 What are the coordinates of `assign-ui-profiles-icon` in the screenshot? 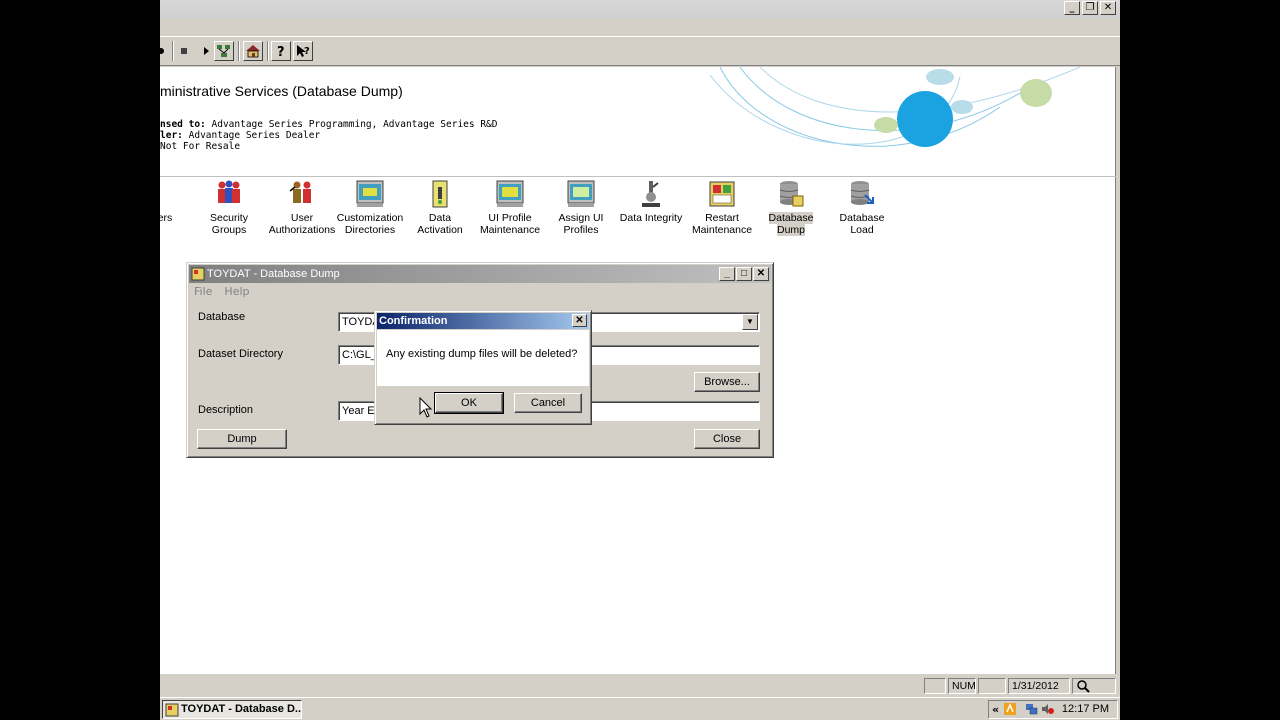 It's located at (581, 193).